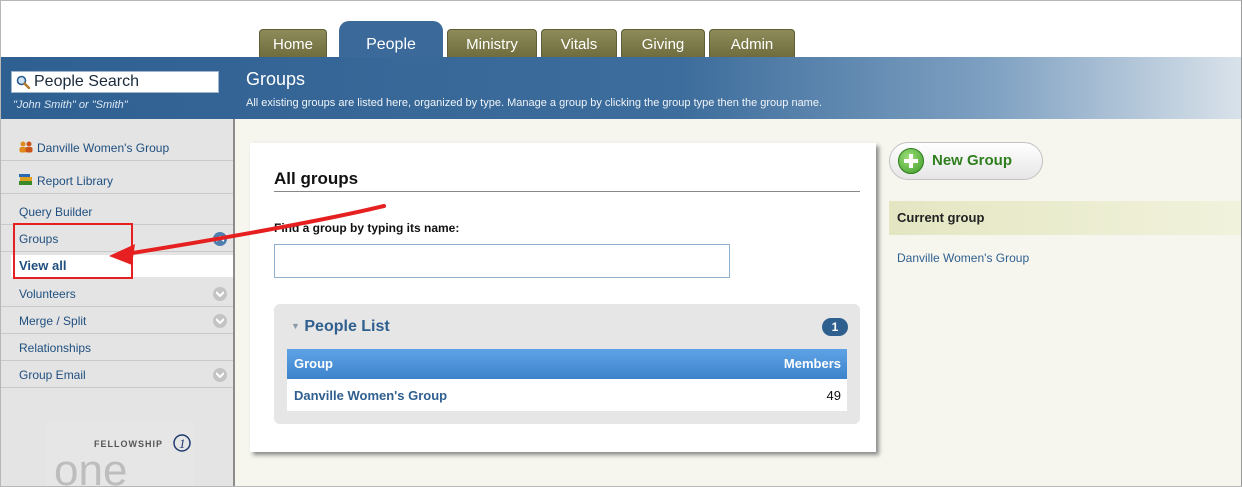  Describe the element at coordinates (23, 82) in the screenshot. I see `search-icon` at that location.